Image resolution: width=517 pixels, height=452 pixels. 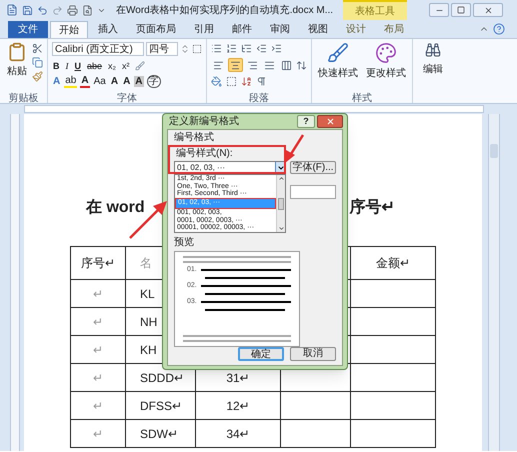 I want to click on table-cell: 34↵, so click(x=238, y=434).